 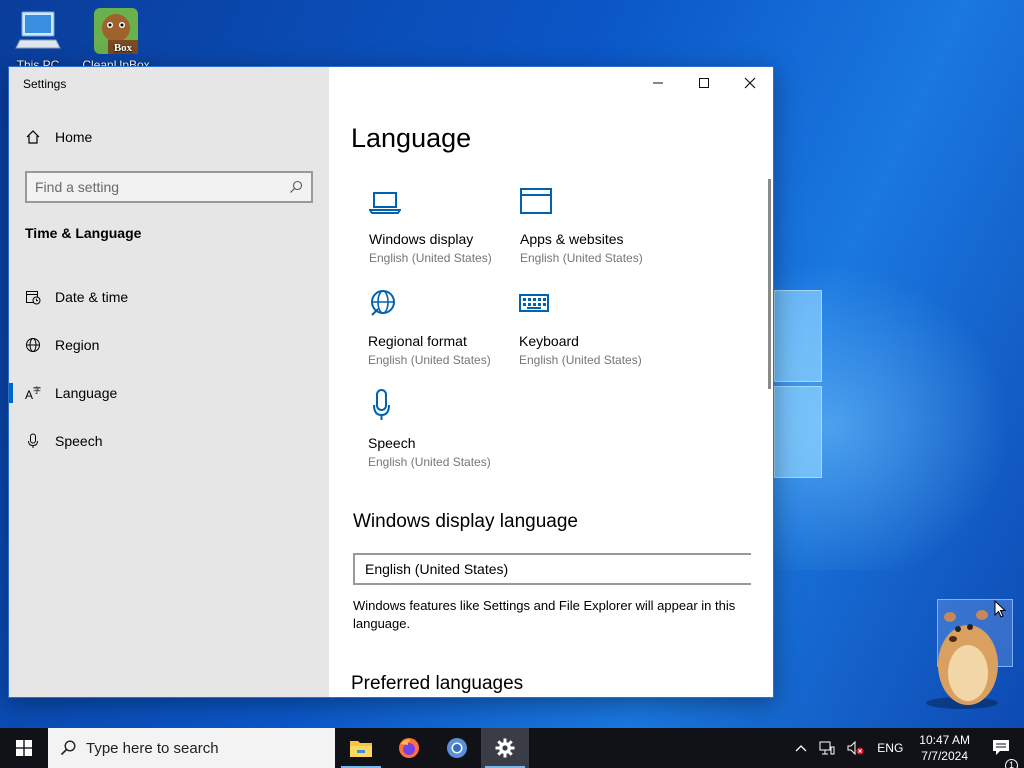 I want to click on start-button, so click(x=24, y=748).